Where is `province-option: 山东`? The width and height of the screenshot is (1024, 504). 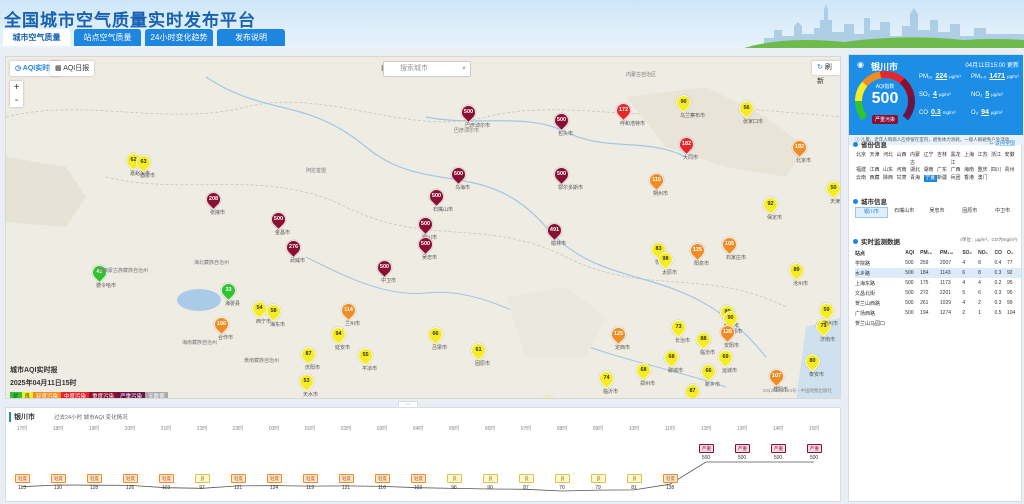
province-option: 山东 is located at coordinates (890, 171).